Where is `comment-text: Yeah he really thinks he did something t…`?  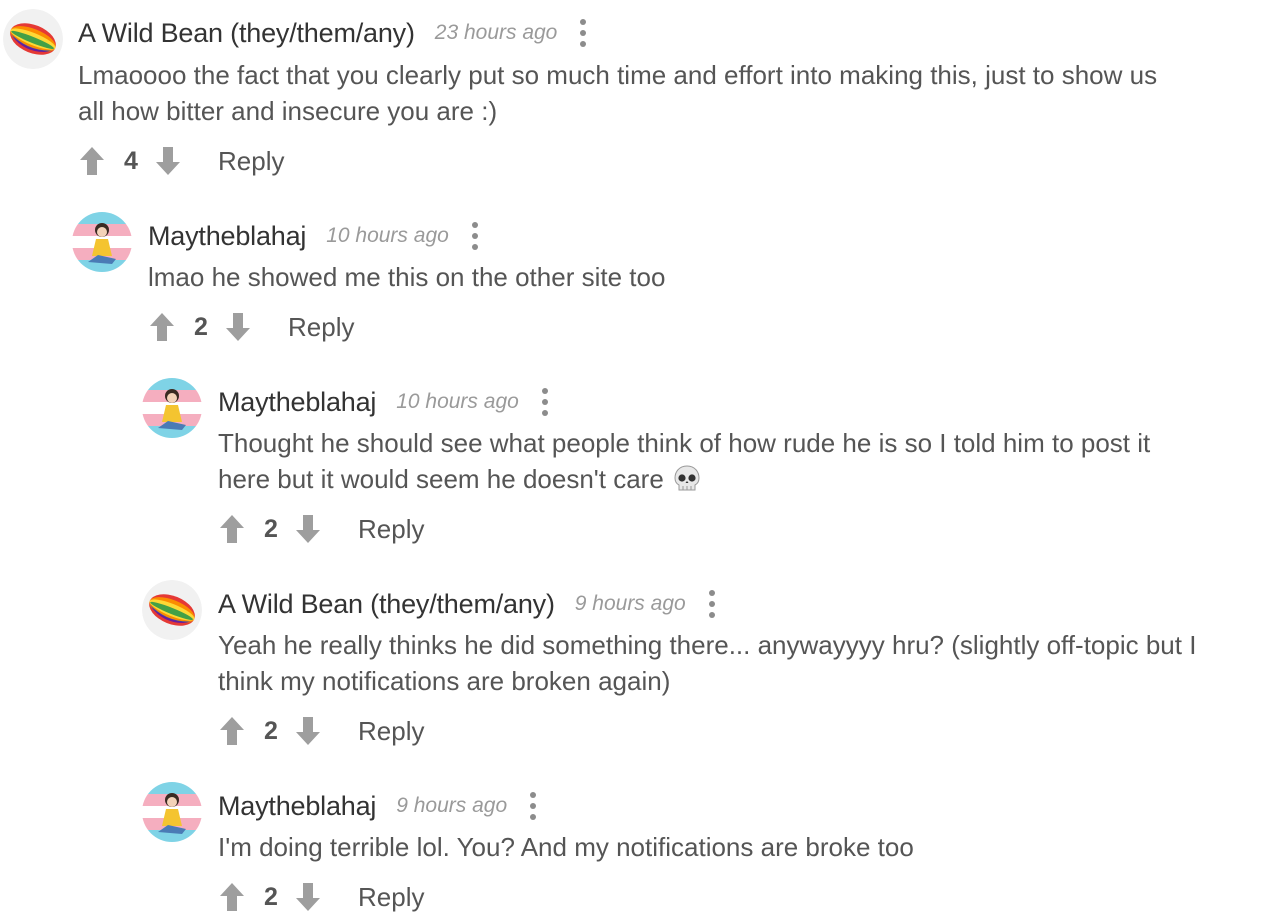 comment-text: Yeah he really thinks he did something t… is located at coordinates (707, 663).